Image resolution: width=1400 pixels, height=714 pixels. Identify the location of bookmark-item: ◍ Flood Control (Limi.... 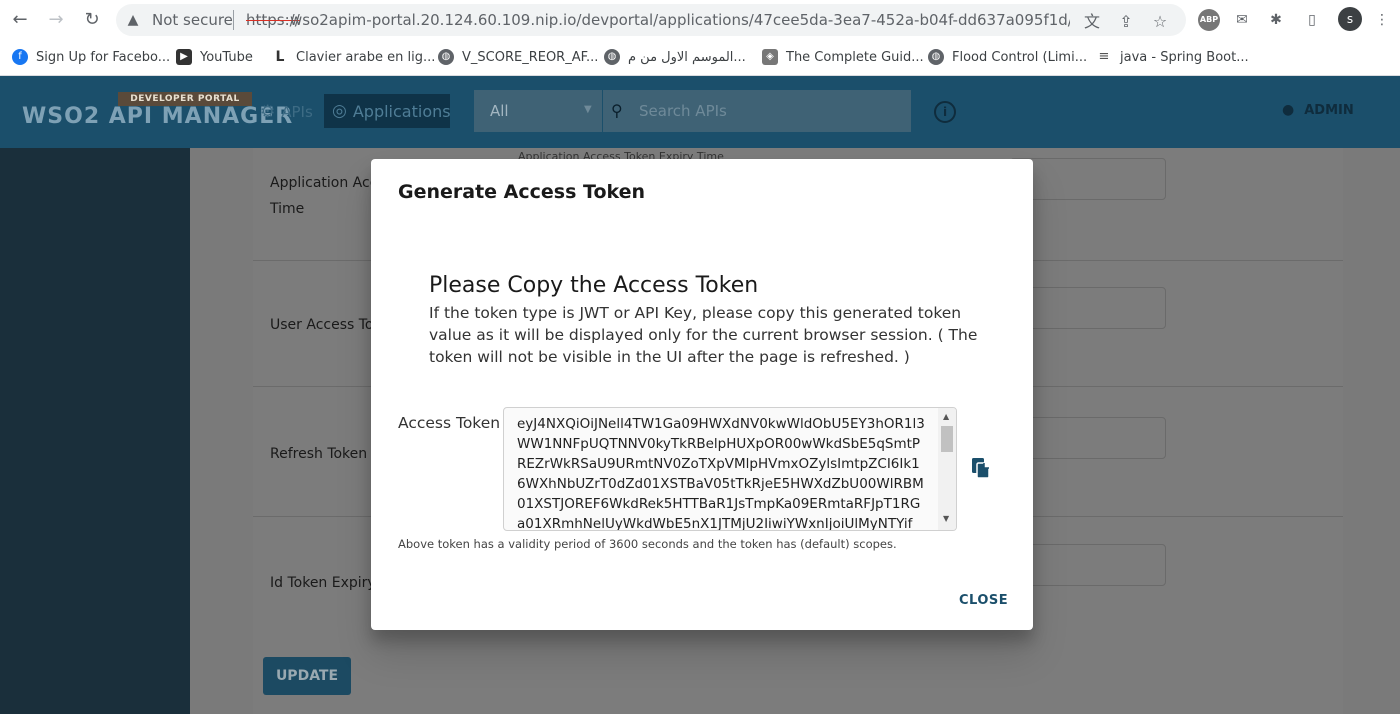
(1007, 57).